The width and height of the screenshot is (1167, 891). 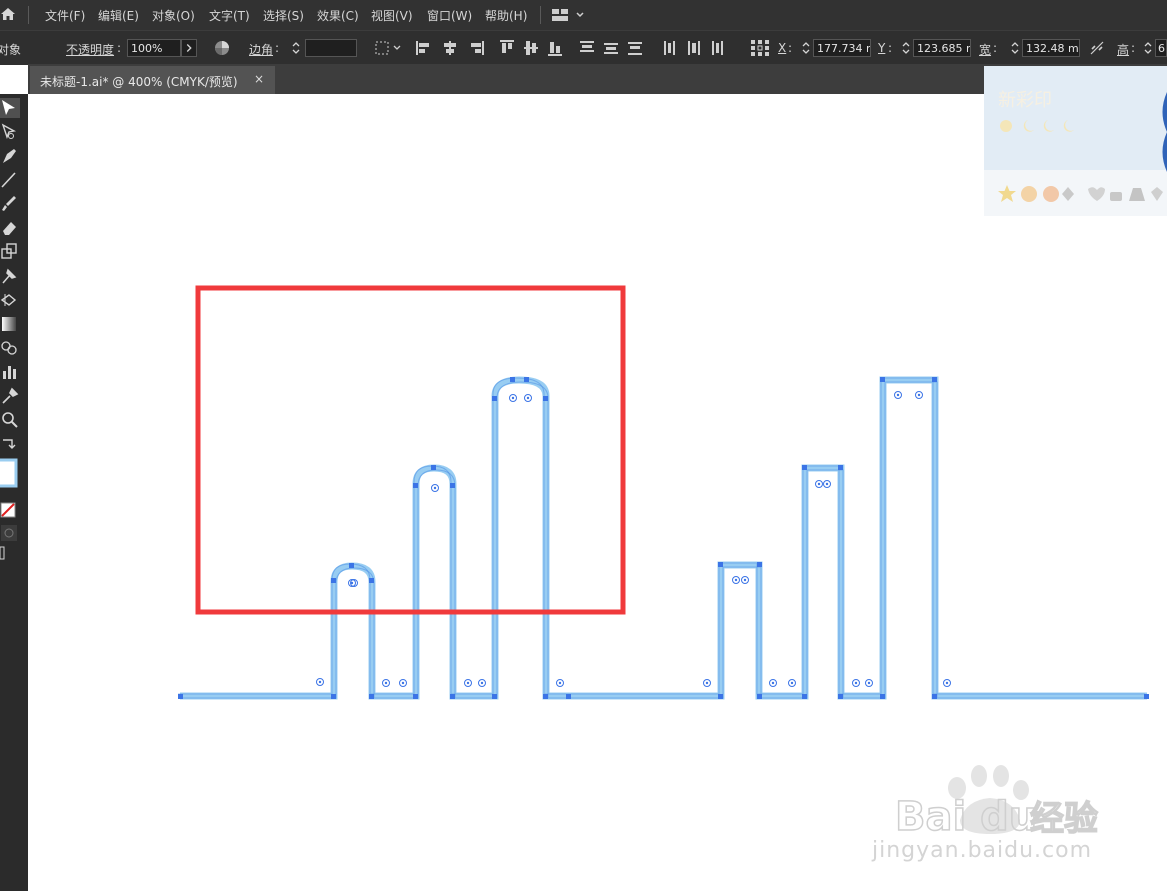 I want to click on corner-label: 边角, so click(x=261, y=49).